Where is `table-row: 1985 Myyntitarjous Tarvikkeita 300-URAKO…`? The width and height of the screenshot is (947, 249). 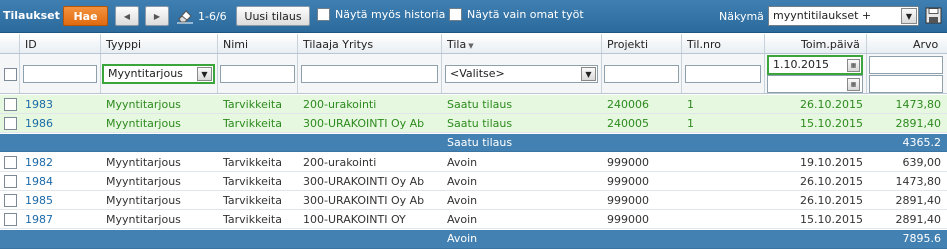 table-row: 1985 Myyntitarjous Tarvikkeita 300-URAKO… is located at coordinates (473, 200).